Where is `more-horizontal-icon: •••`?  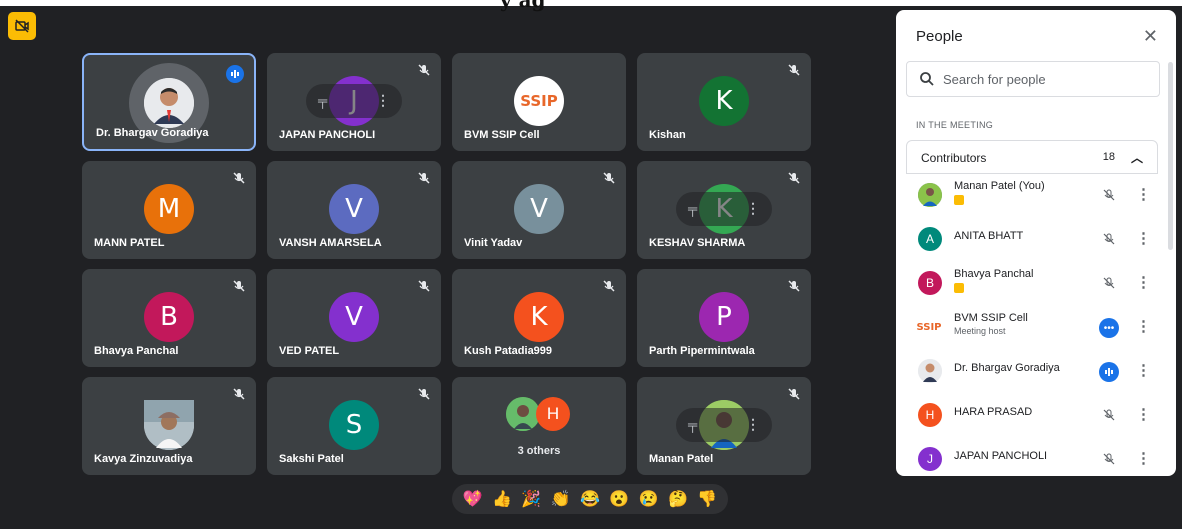
more-horizontal-icon: ••• is located at coordinates (1109, 328).